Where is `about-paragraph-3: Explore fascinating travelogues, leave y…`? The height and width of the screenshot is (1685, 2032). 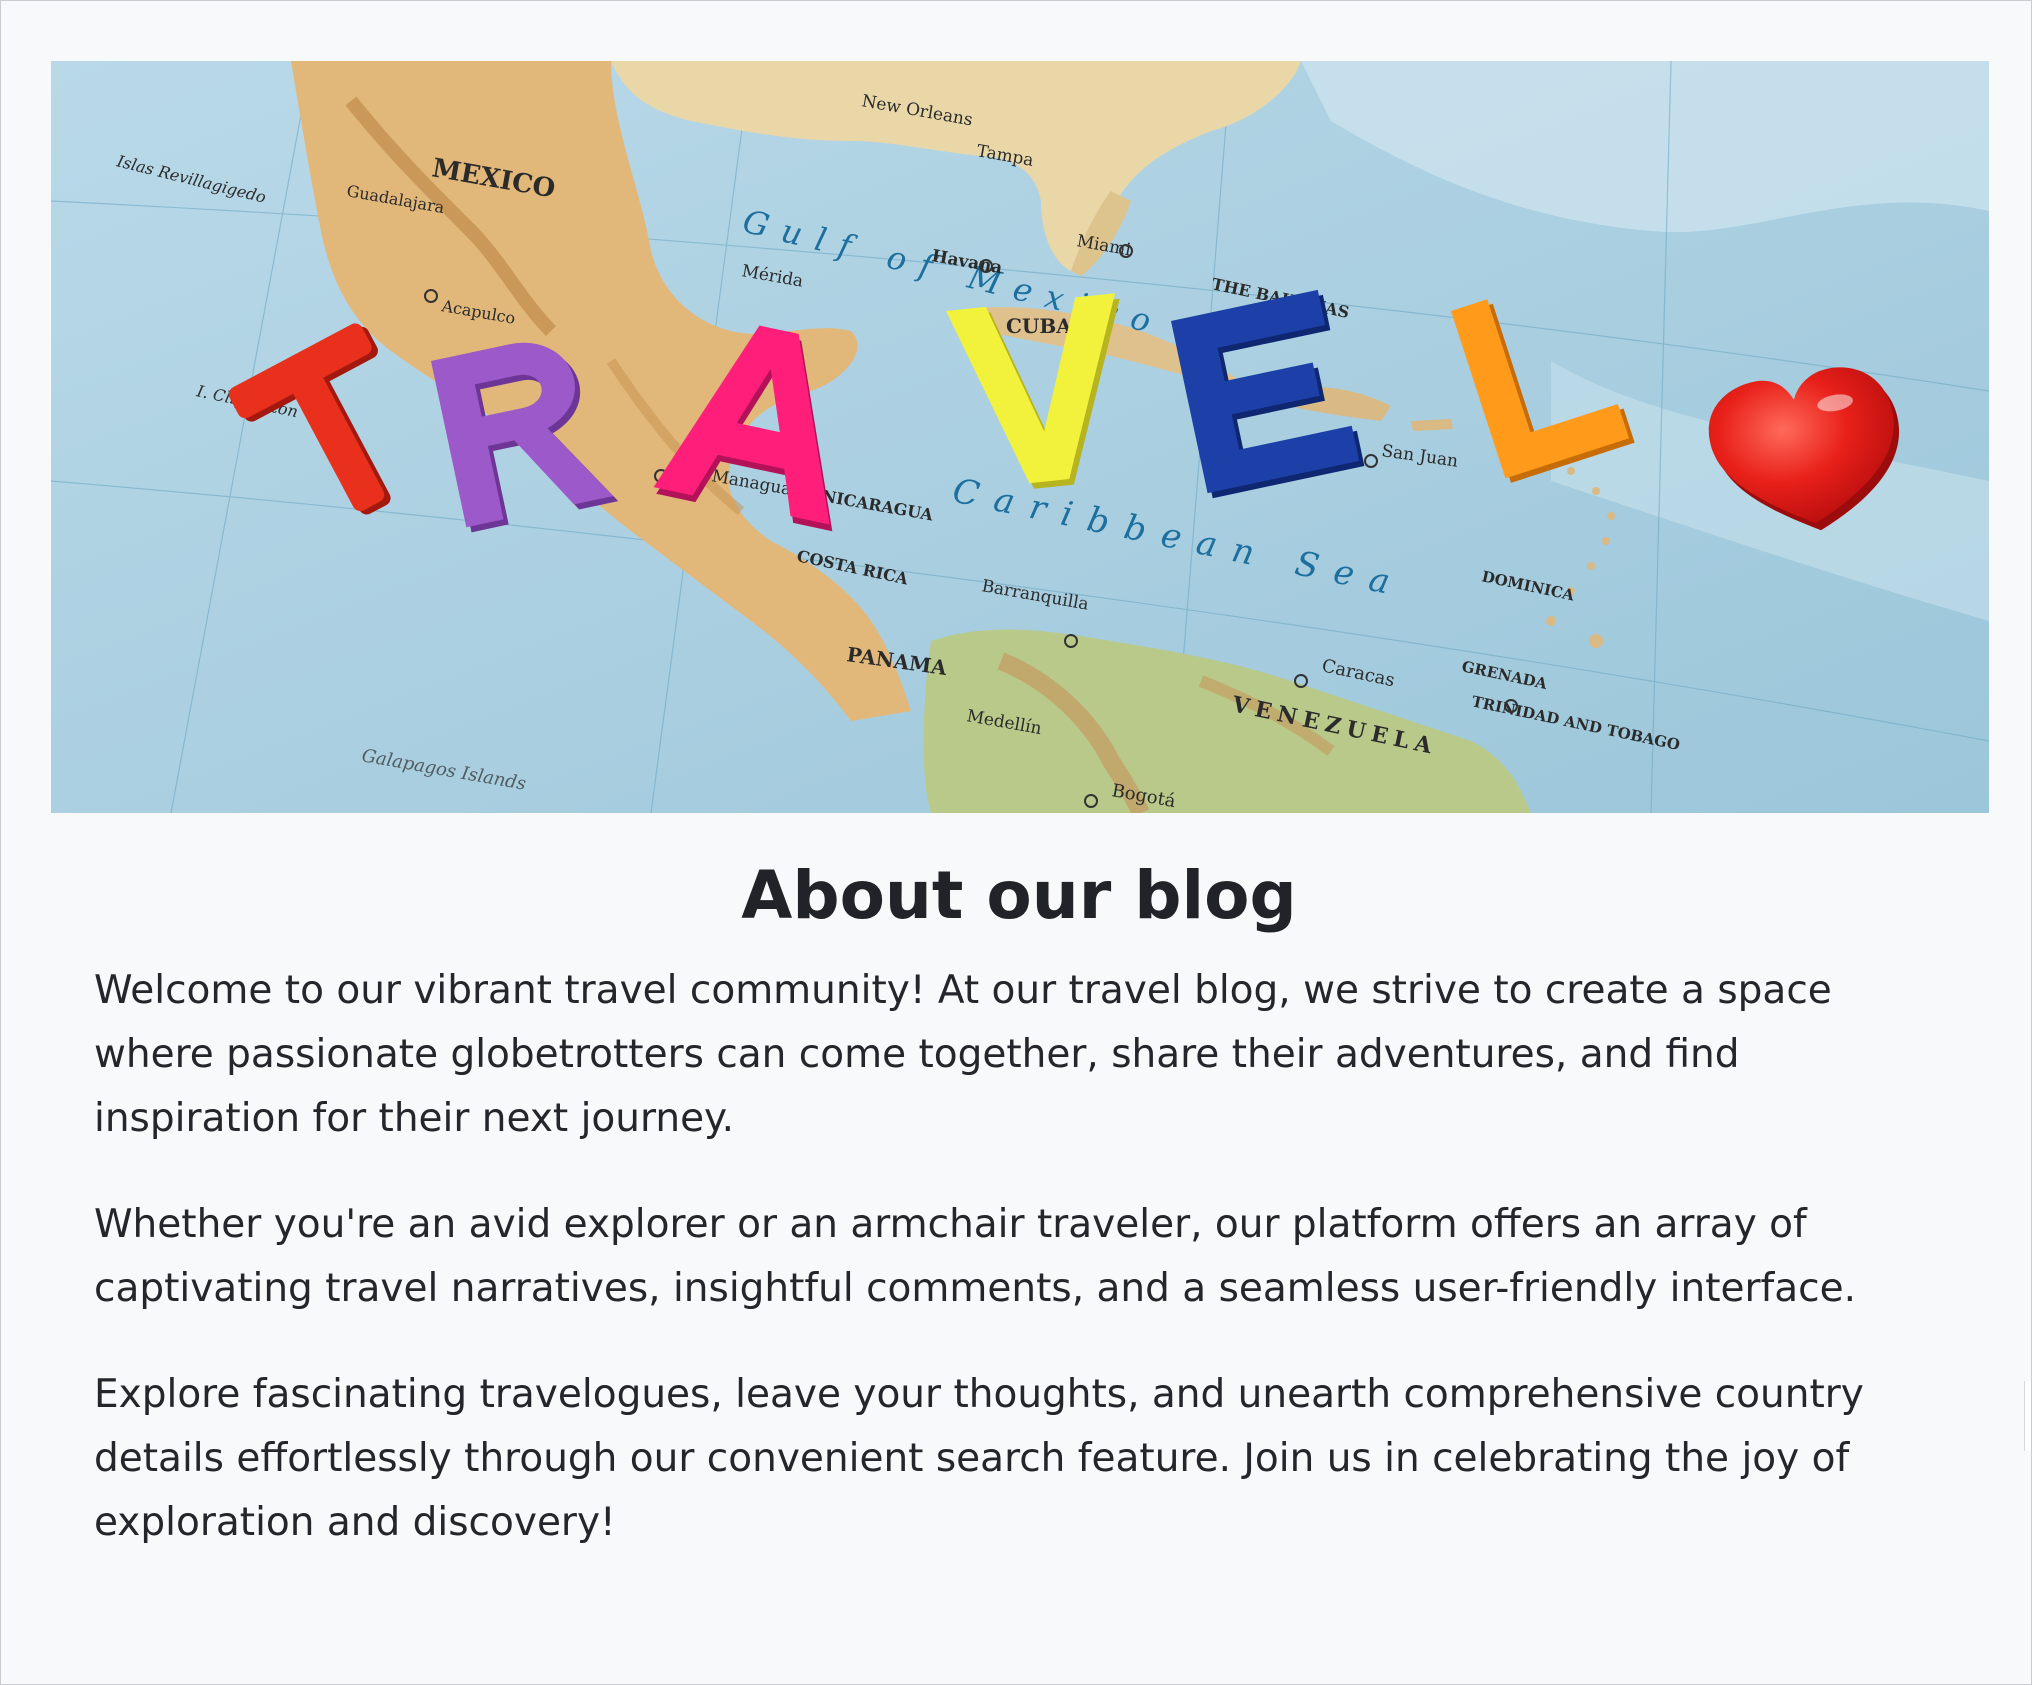 about-paragraph-3: Explore fascinating travelogues, leave y… is located at coordinates (979, 1459).